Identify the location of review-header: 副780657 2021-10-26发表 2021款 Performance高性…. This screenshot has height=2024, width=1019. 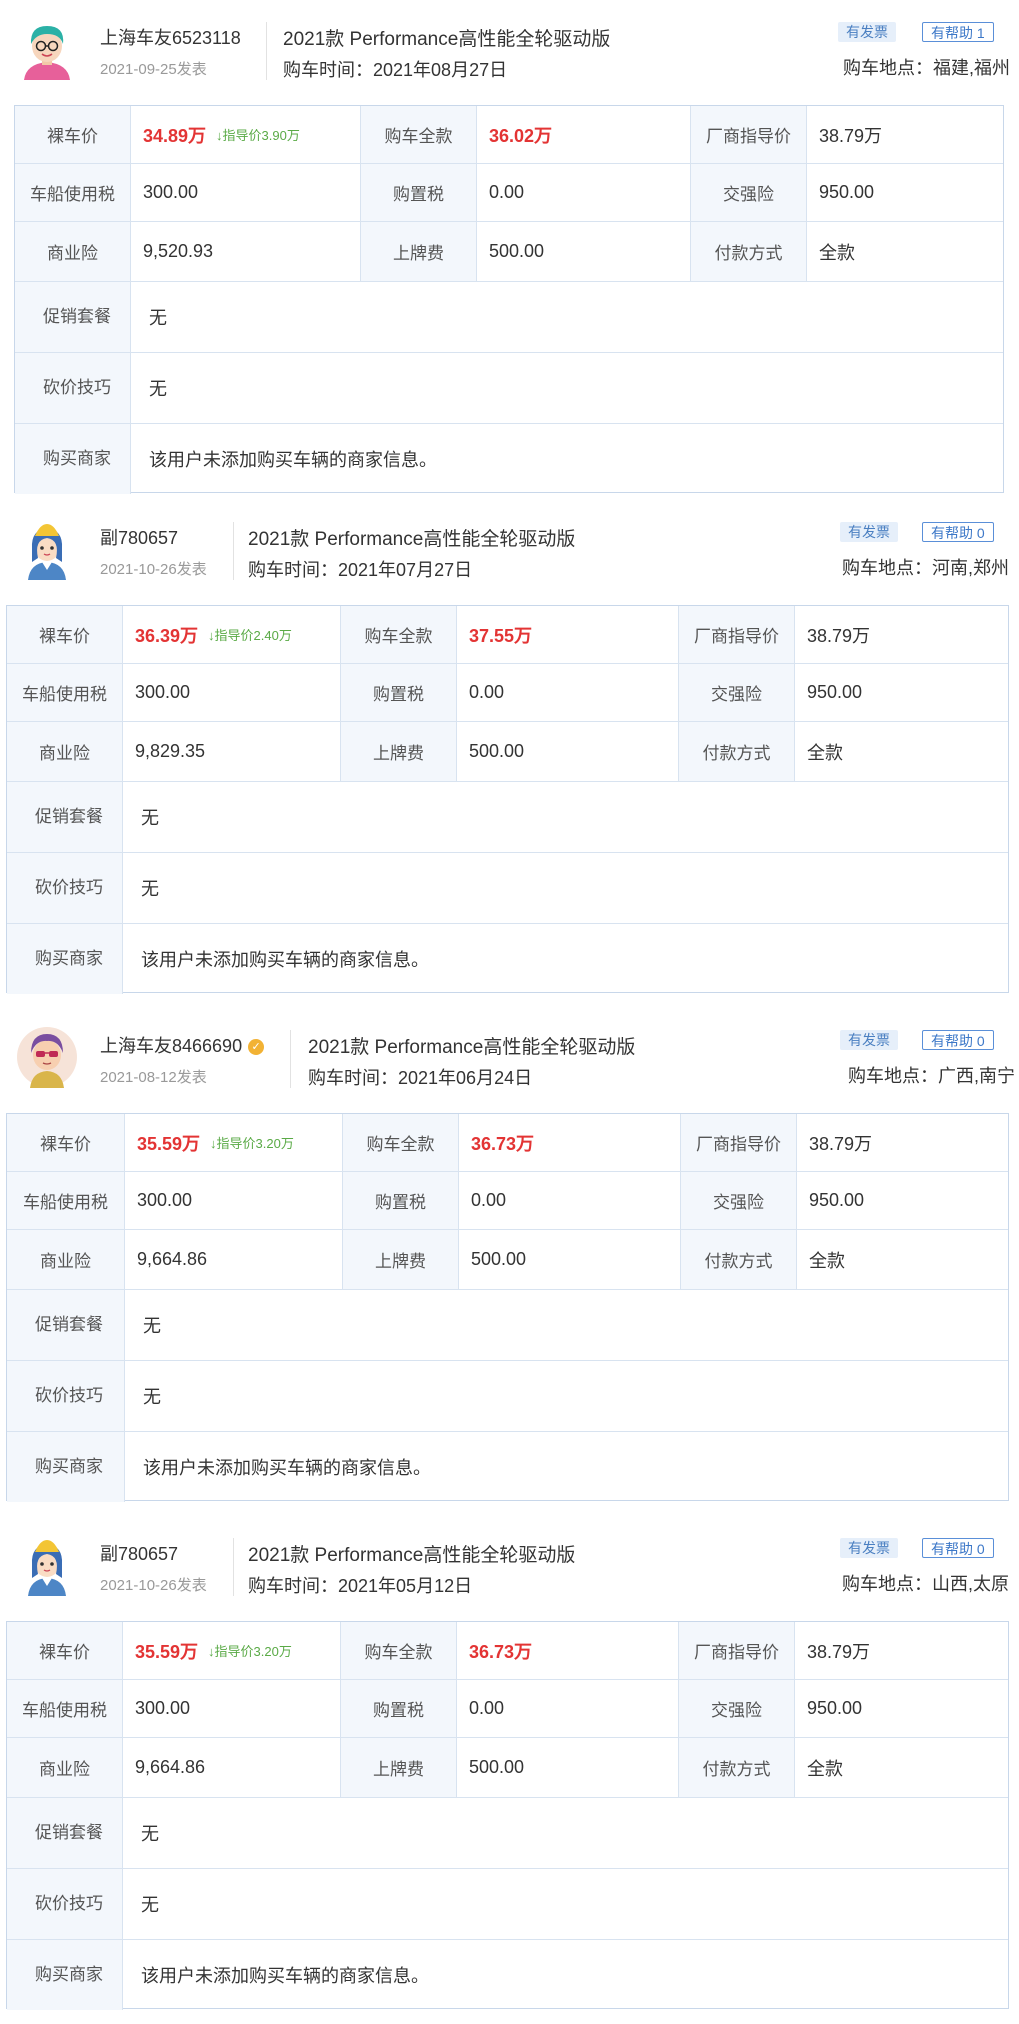
(509, 1568).